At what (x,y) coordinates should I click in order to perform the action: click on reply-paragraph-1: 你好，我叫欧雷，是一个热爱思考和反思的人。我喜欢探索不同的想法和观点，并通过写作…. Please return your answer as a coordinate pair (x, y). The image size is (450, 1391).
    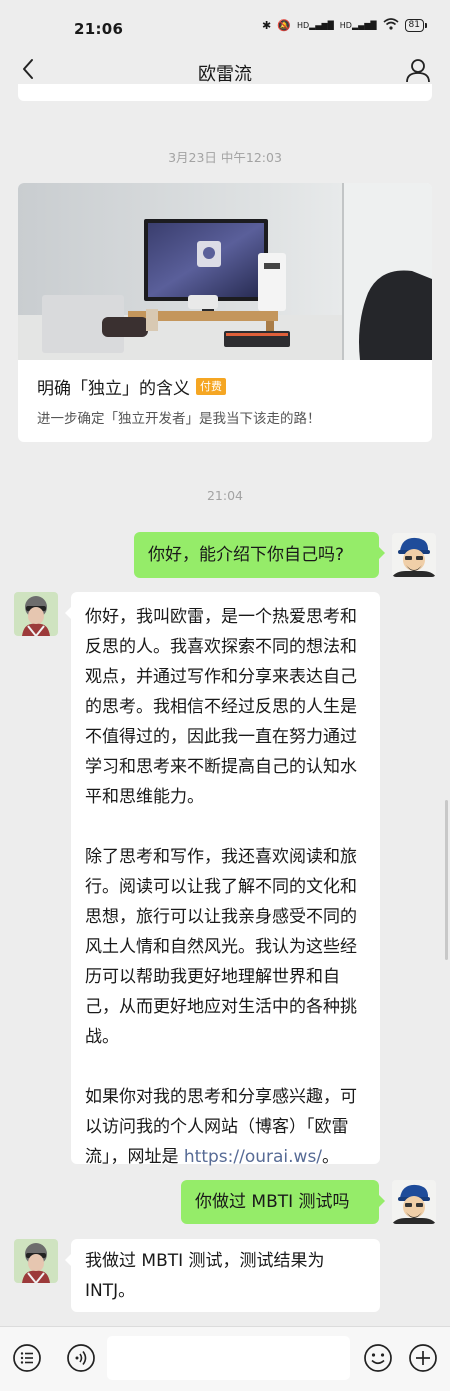
    Looking at the image, I should click on (221, 707).